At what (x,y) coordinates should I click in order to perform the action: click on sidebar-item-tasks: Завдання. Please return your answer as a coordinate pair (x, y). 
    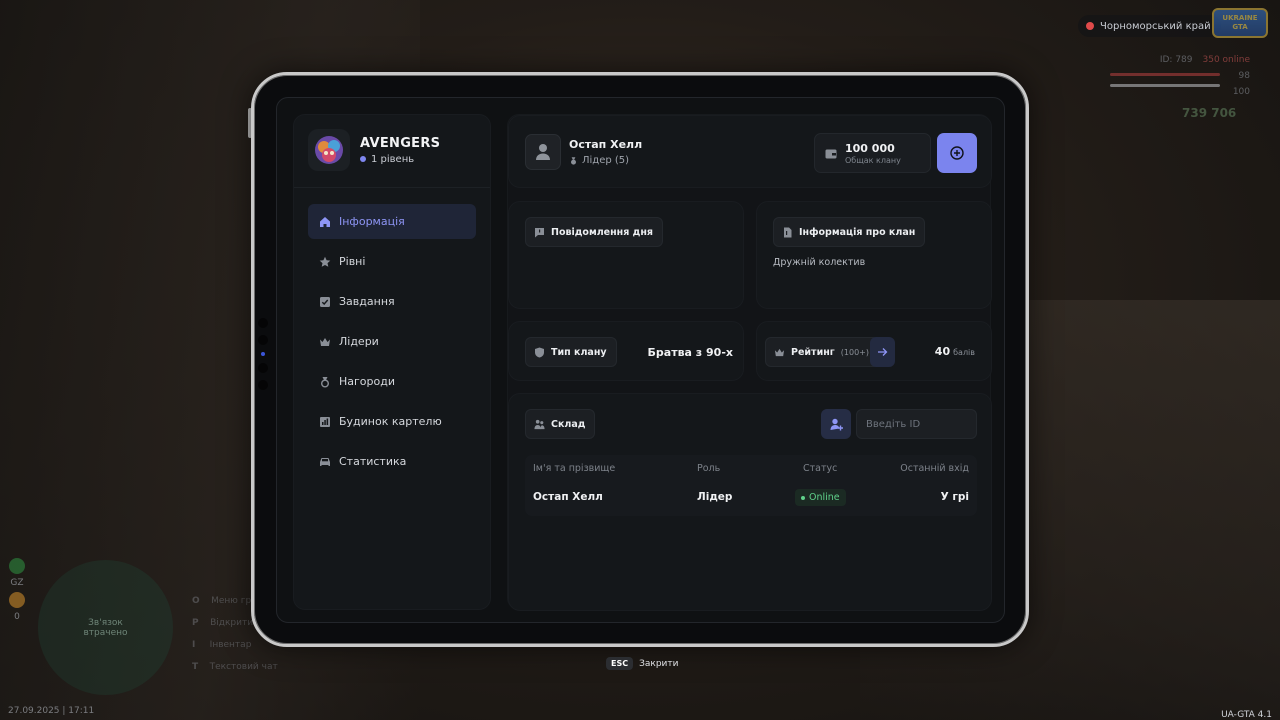
    Looking at the image, I should click on (392, 301).